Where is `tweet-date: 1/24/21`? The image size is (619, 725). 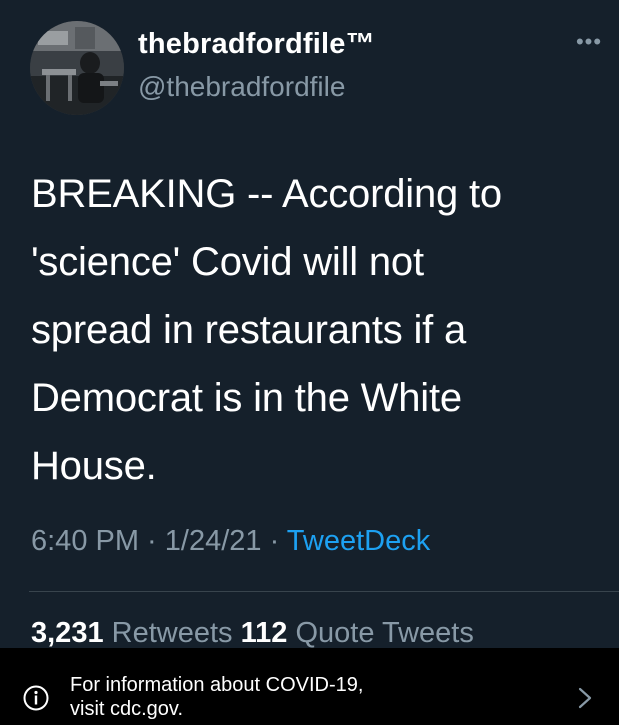
tweet-date: 1/24/21 is located at coordinates (213, 541).